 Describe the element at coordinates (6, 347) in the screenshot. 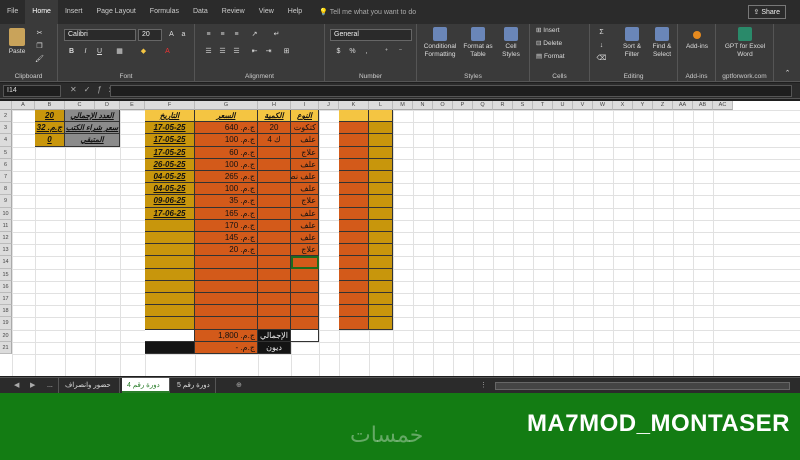

I see `row-header: 21` at that location.